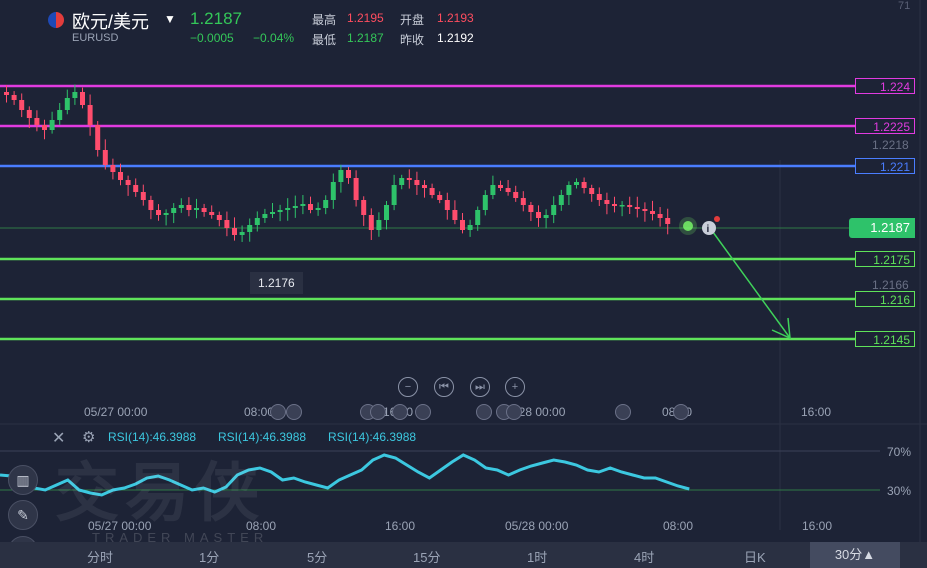 The width and height of the screenshot is (927, 568). What do you see at coordinates (160, 493) in the screenshot?
I see `watermark-cn: 交易侠` at bounding box center [160, 493].